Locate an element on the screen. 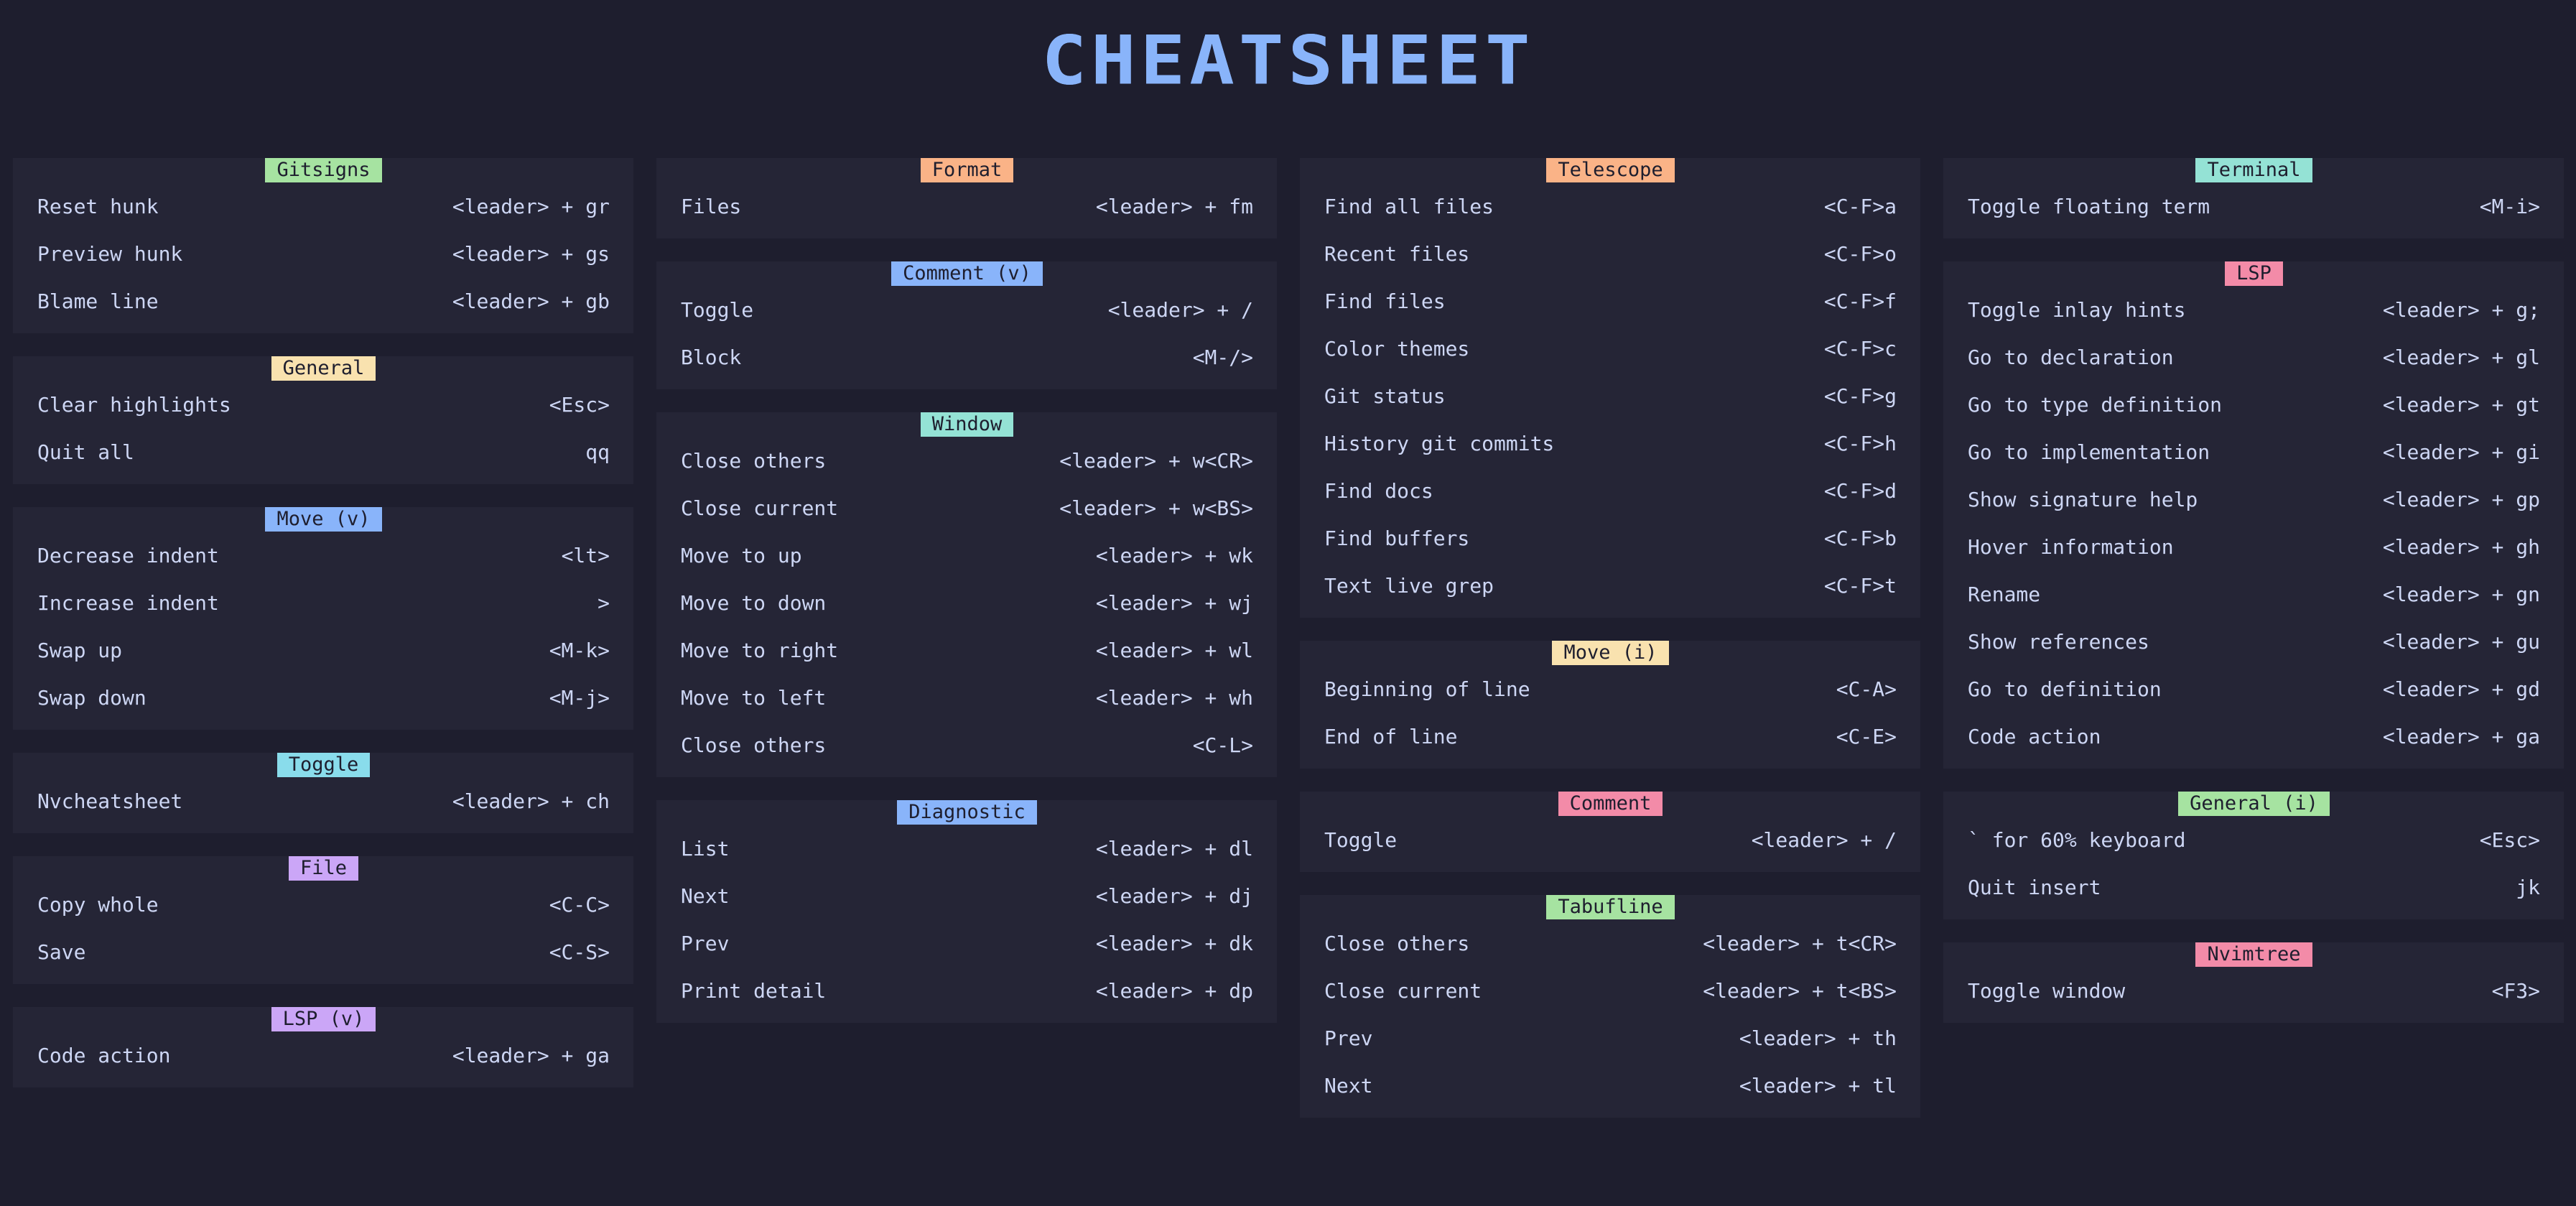  keymap-row: Toggle floating term <M-i> is located at coordinates (2254, 206).